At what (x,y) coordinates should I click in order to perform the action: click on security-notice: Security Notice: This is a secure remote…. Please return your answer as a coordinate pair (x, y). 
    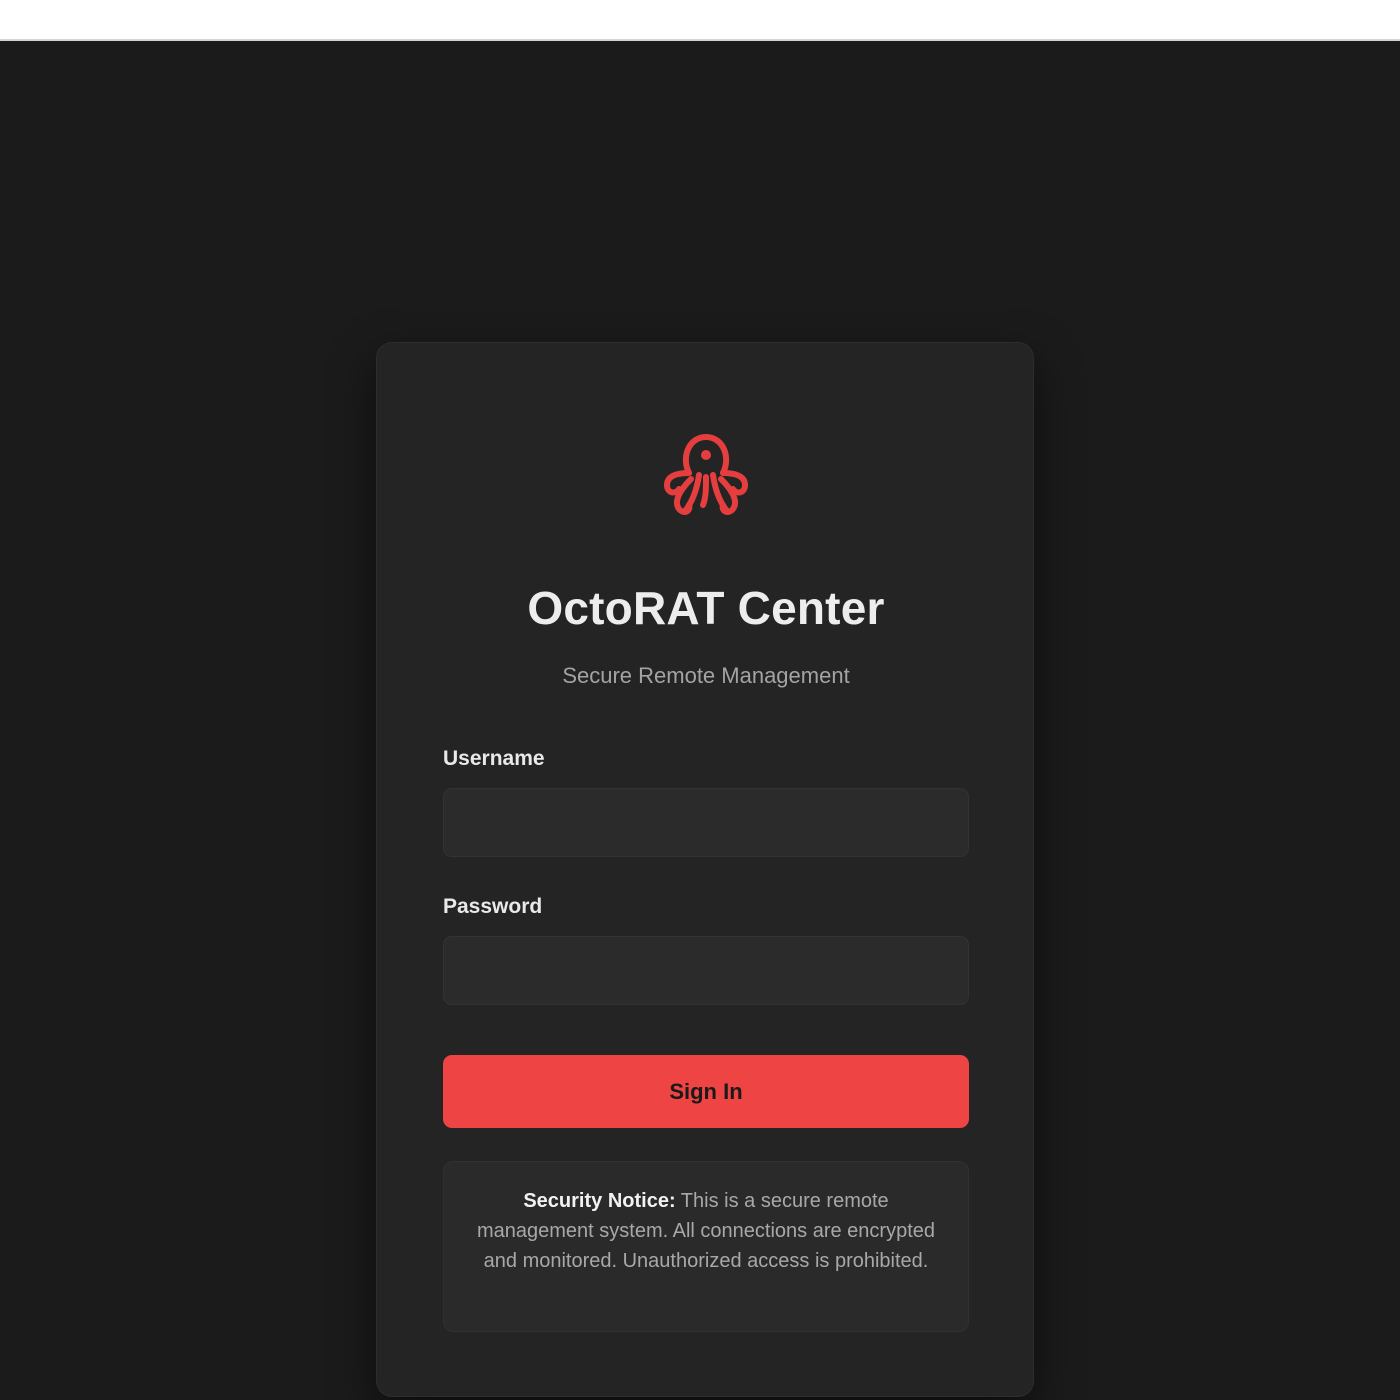
    Looking at the image, I should click on (706, 1246).